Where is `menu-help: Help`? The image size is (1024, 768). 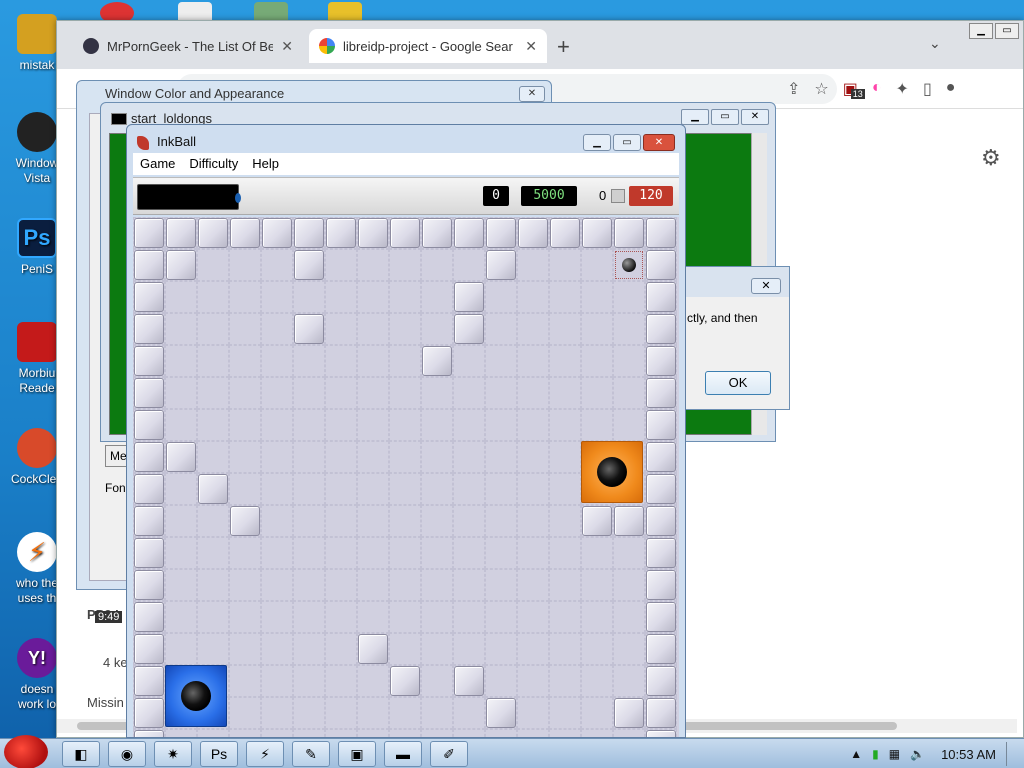 menu-help: Help is located at coordinates (265, 164).